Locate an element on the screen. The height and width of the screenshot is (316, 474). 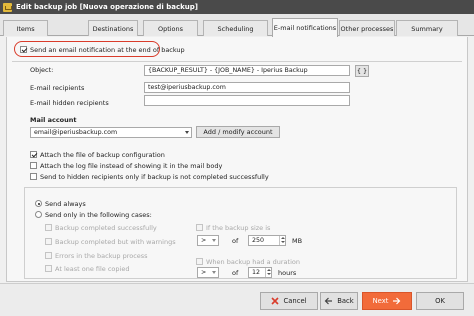
size-operator-select: > is located at coordinates (208, 240).